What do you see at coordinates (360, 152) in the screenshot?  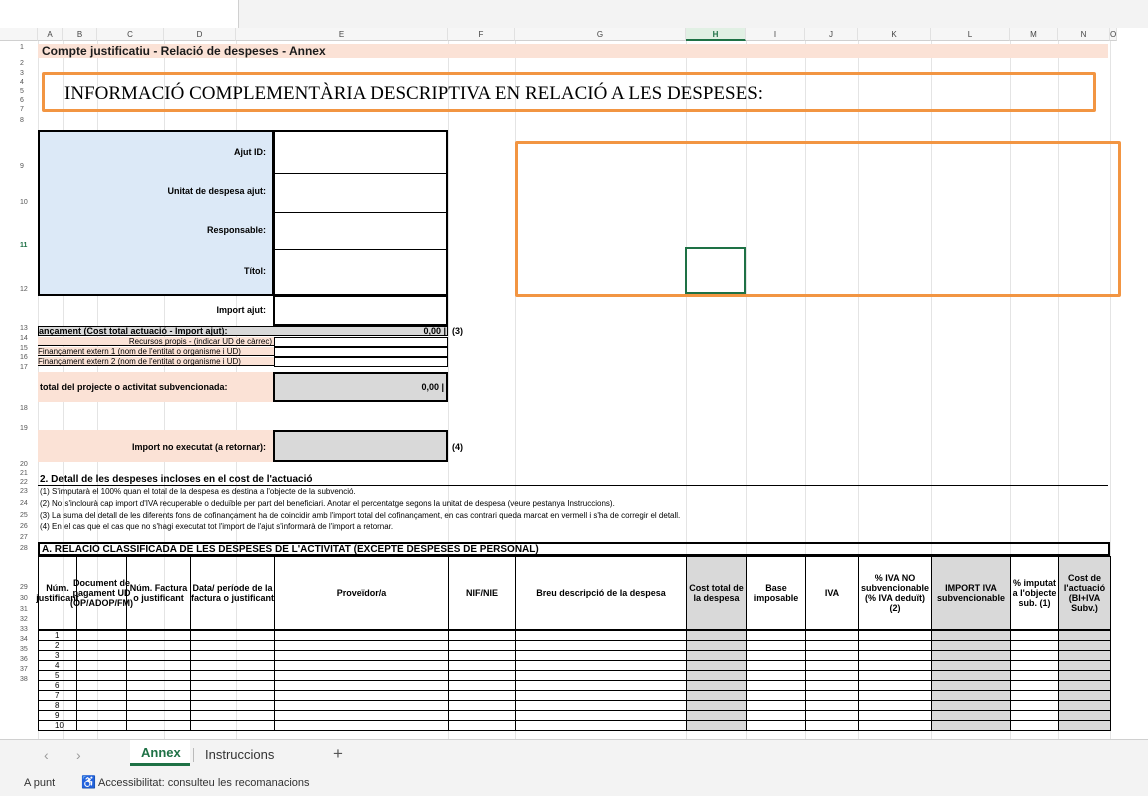 I see `ajut-id-input` at bounding box center [360, 152].